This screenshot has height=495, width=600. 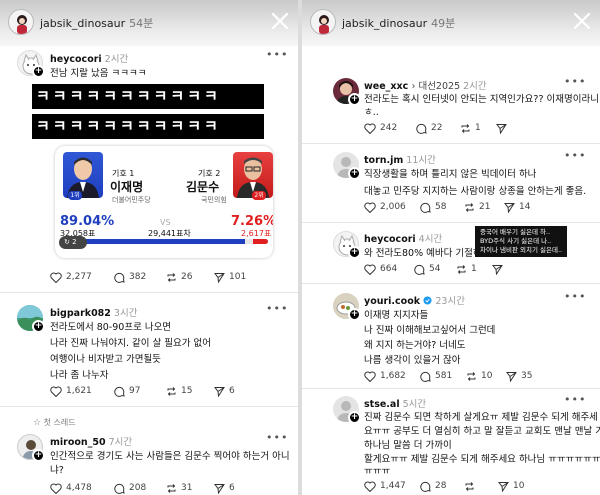 What do you see at coordinates (260, 241) in the screenshot?
I see `candidate-2-bar` at bounding box center [260, 241].